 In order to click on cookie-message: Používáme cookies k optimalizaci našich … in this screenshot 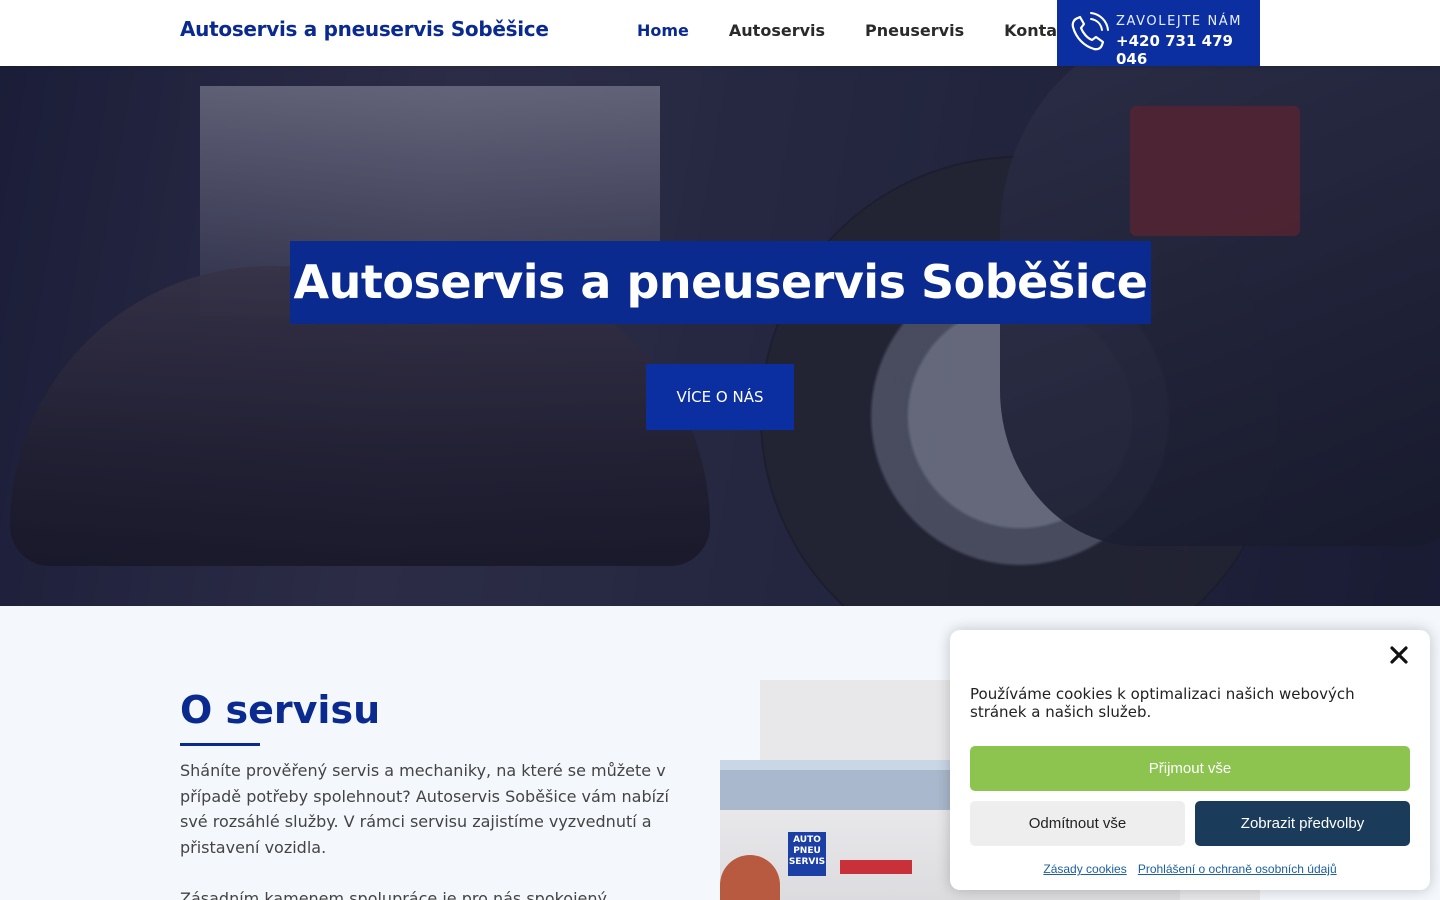, I will do `click(1162, 703)`.